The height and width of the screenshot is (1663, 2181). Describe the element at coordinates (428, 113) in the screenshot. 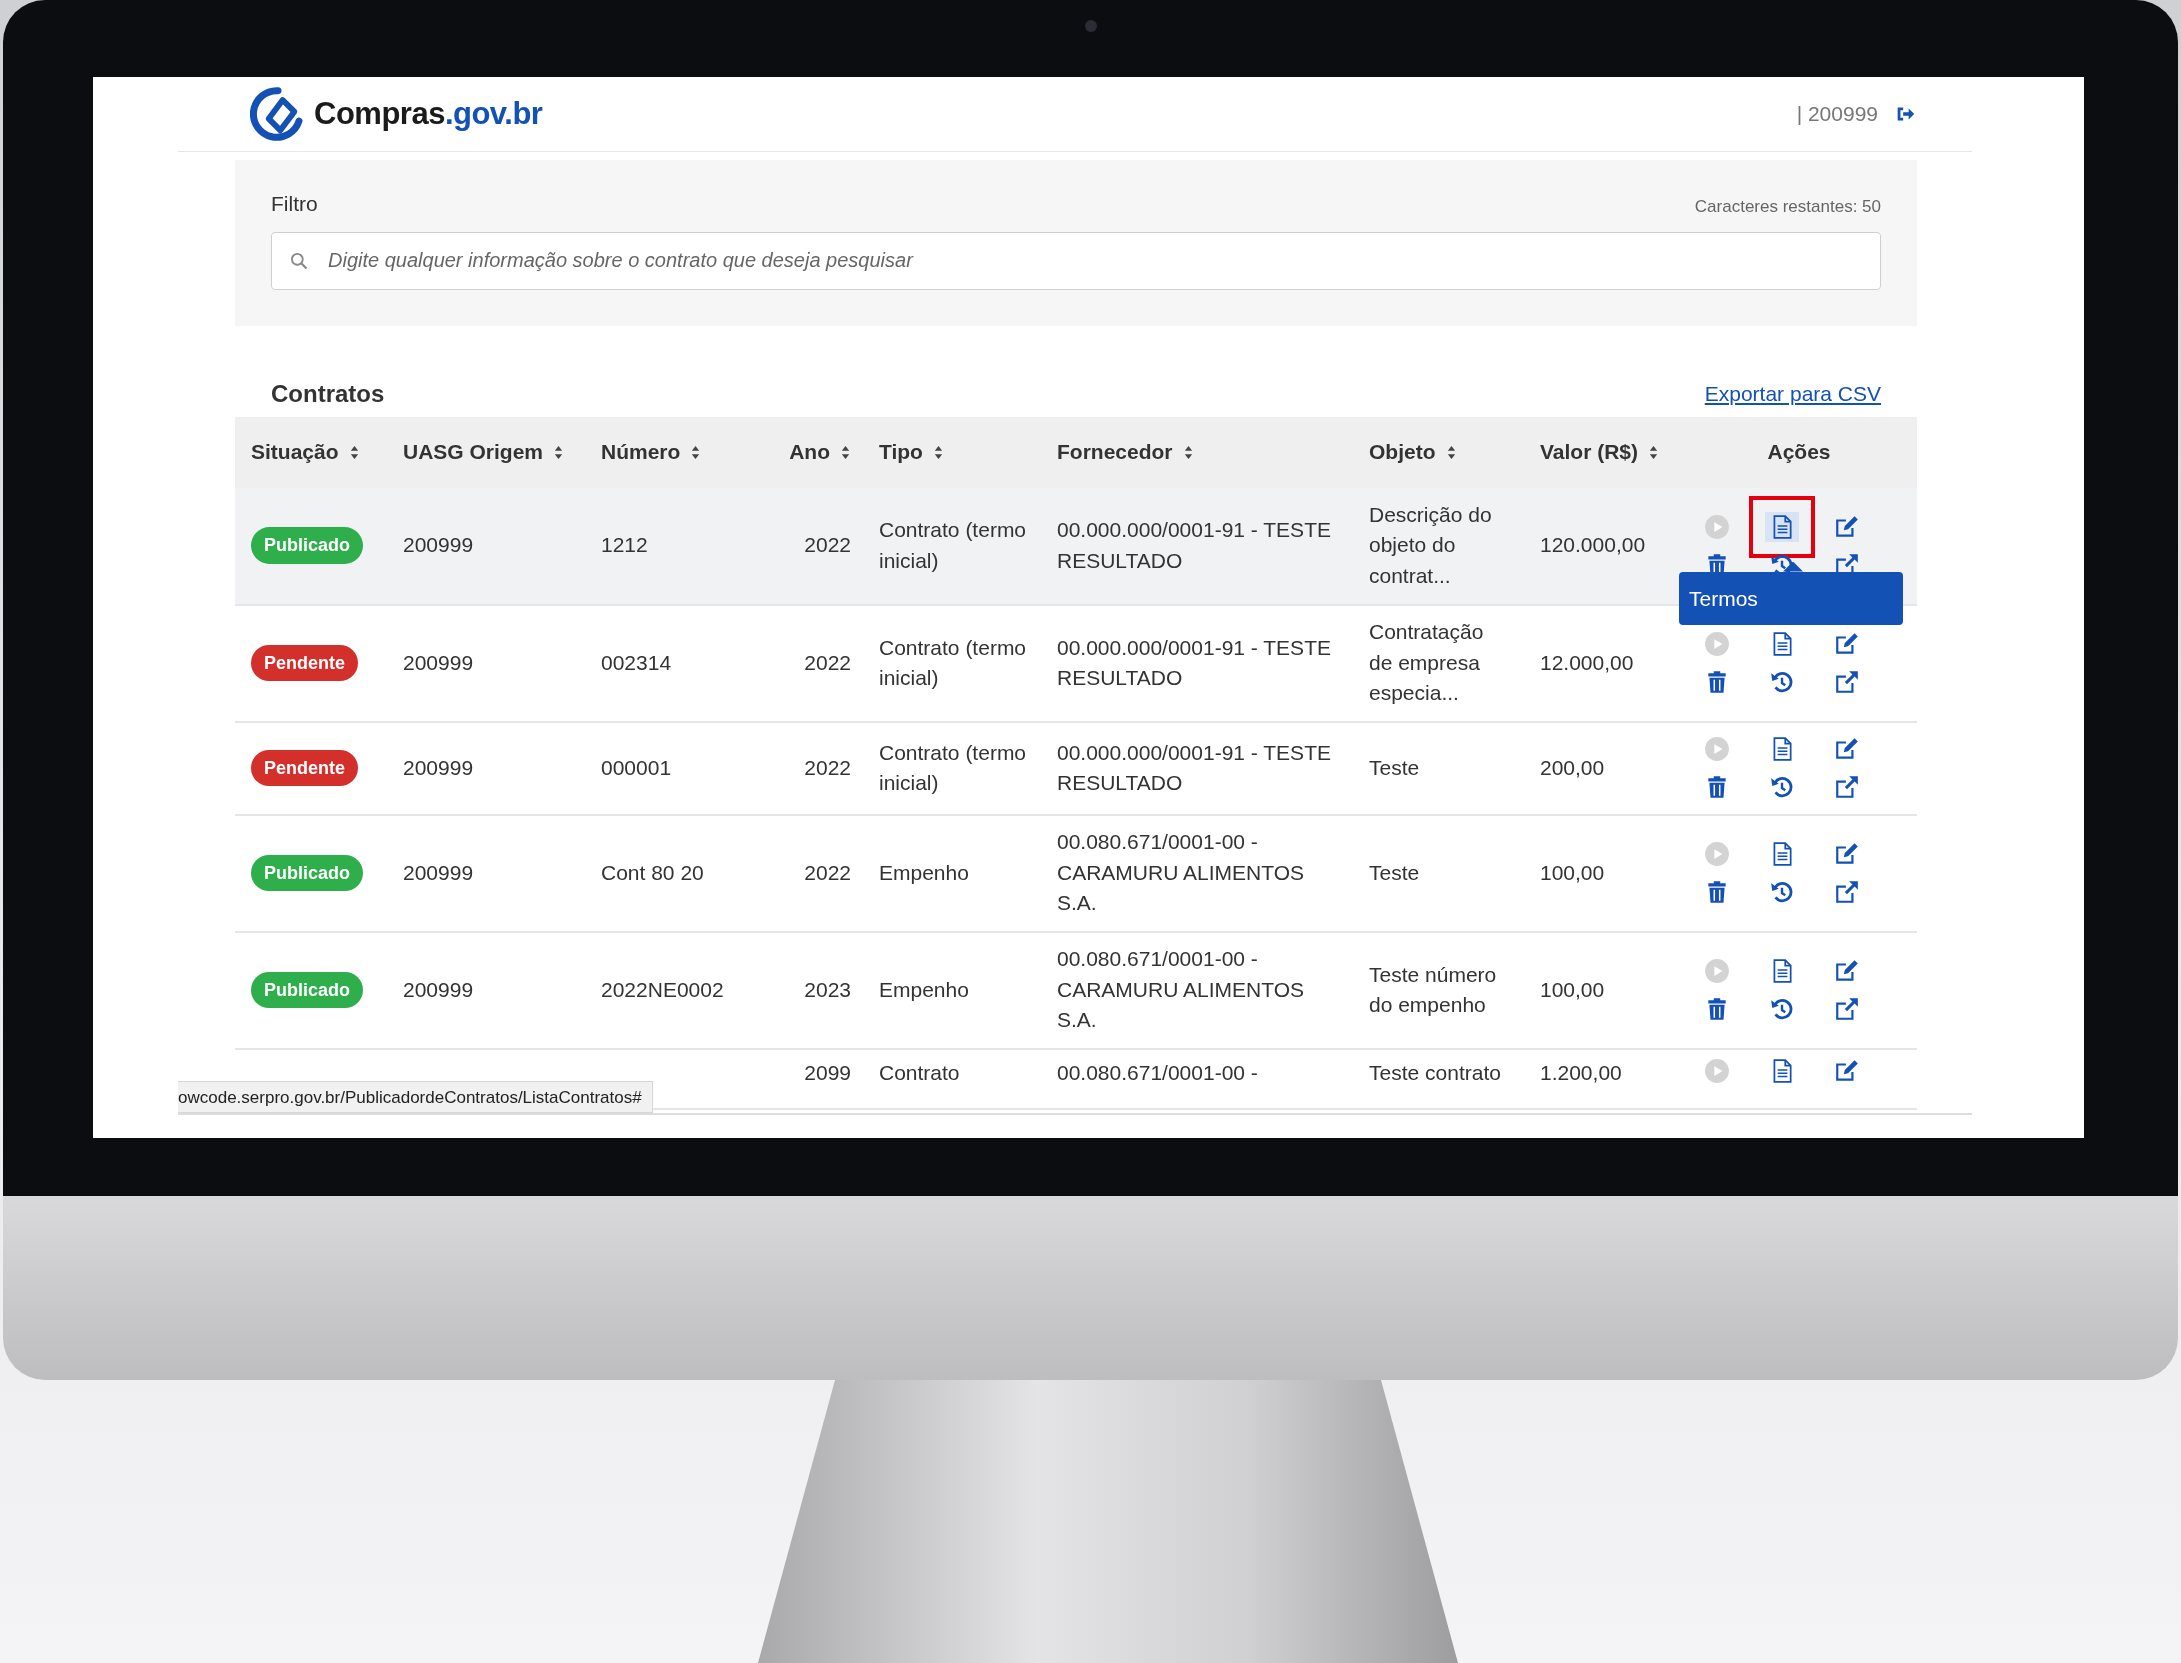

I see `logo-text: Compras.gov.br` at that location.